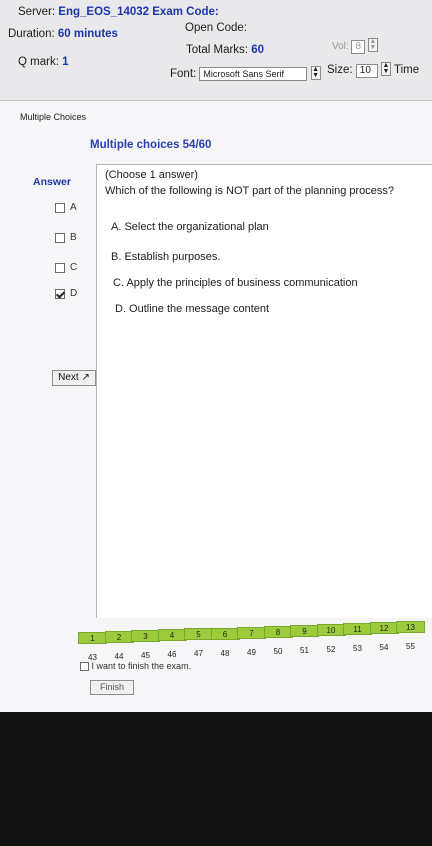 The width and height of the screenshot is (432, 846). I want to click on option-b-text: B. Establish purposes., so click(166, 257).